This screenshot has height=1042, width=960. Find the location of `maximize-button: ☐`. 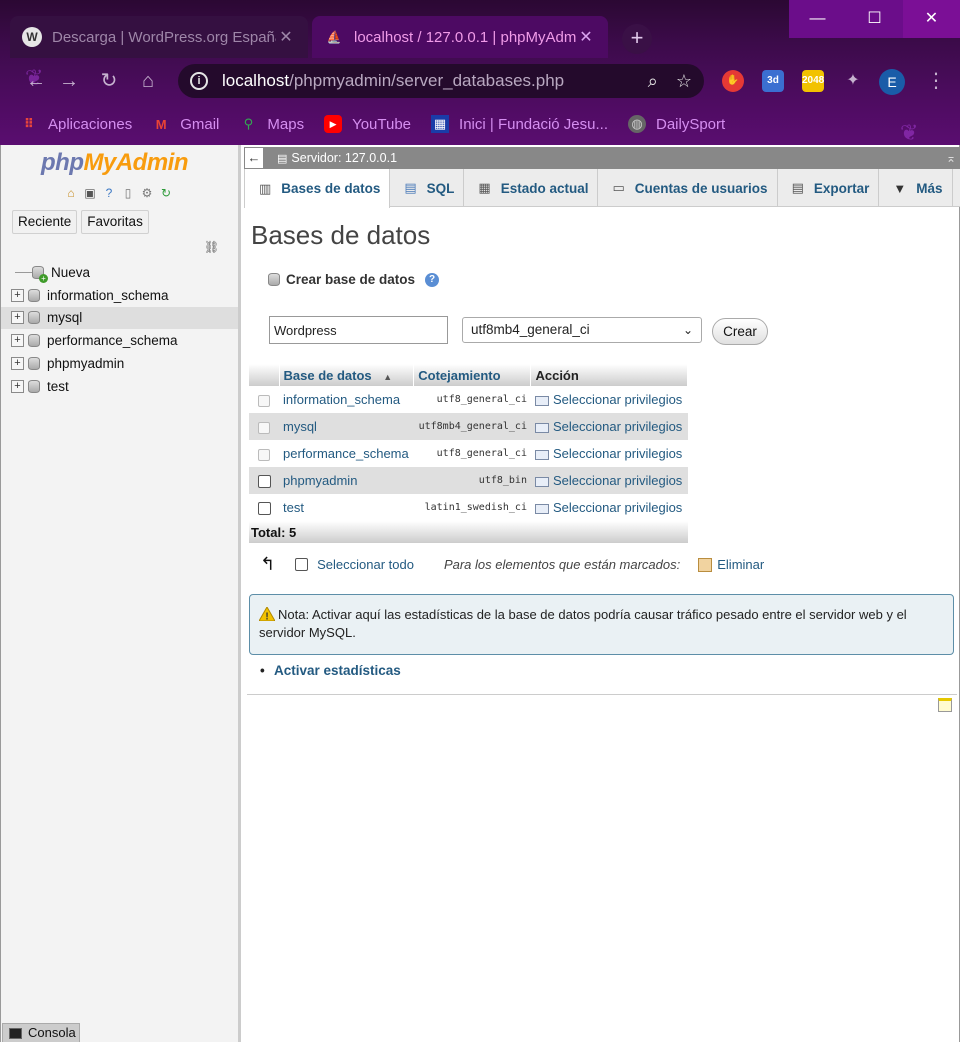

maximize-button: ☐ is located at coordinates (874, 19).